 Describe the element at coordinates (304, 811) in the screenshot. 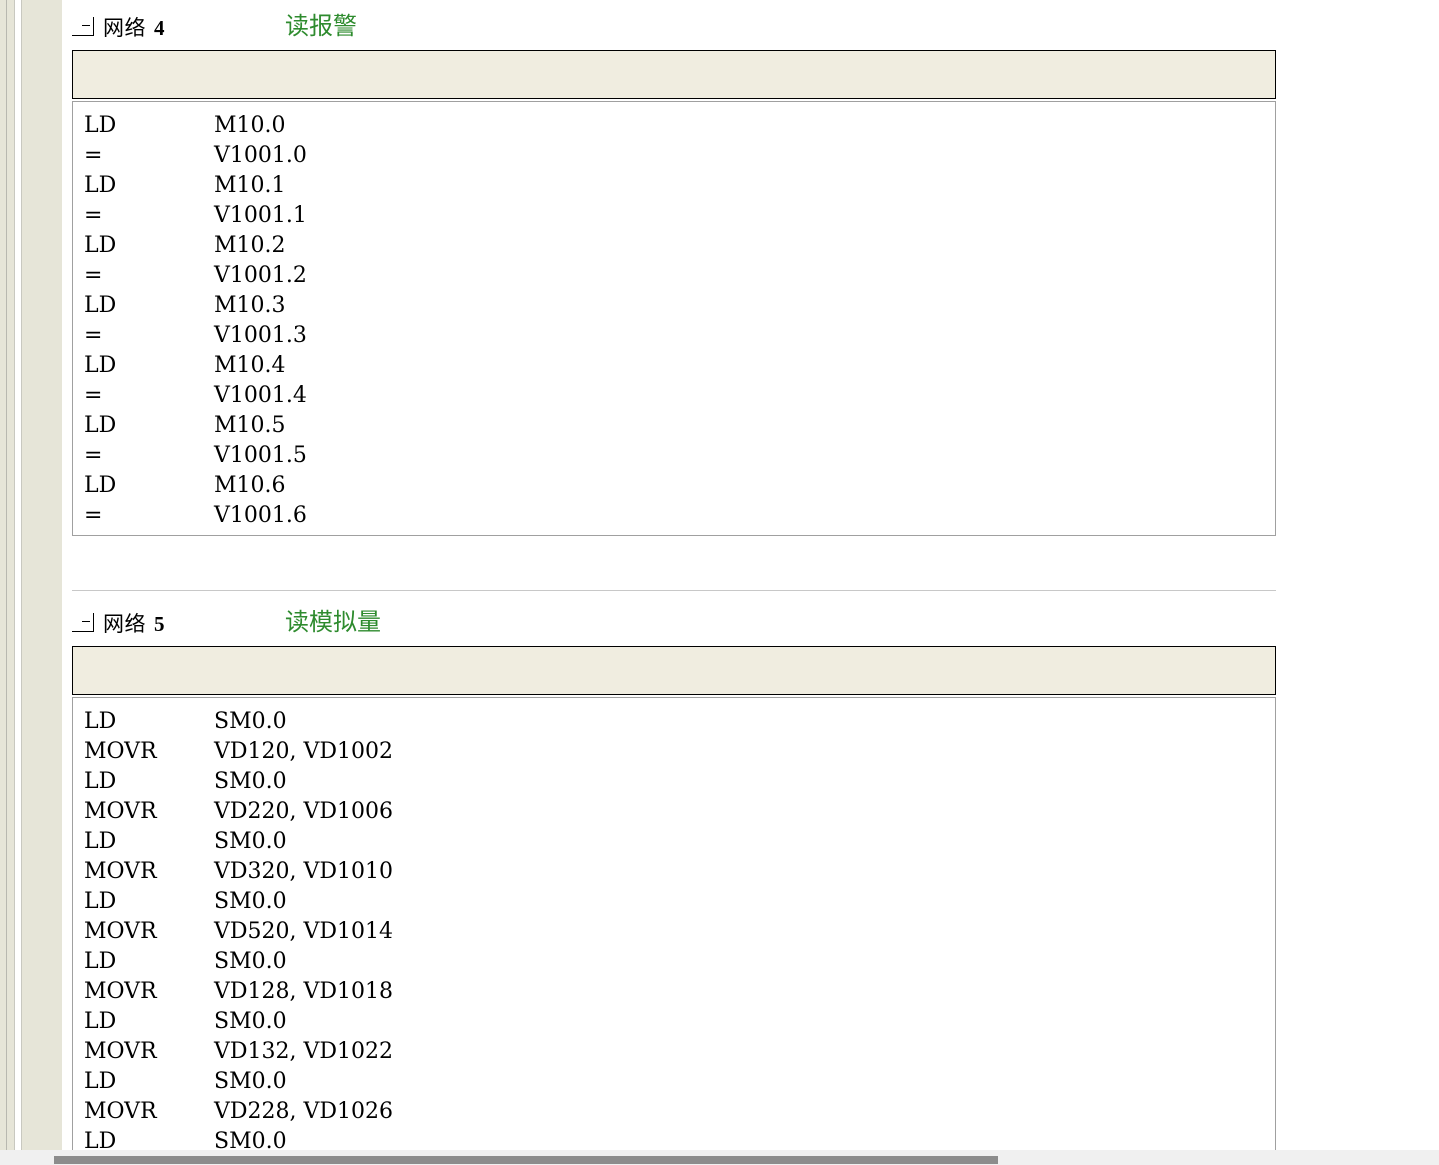

I see `instruction-operand: VD220, VD1006` at that location.